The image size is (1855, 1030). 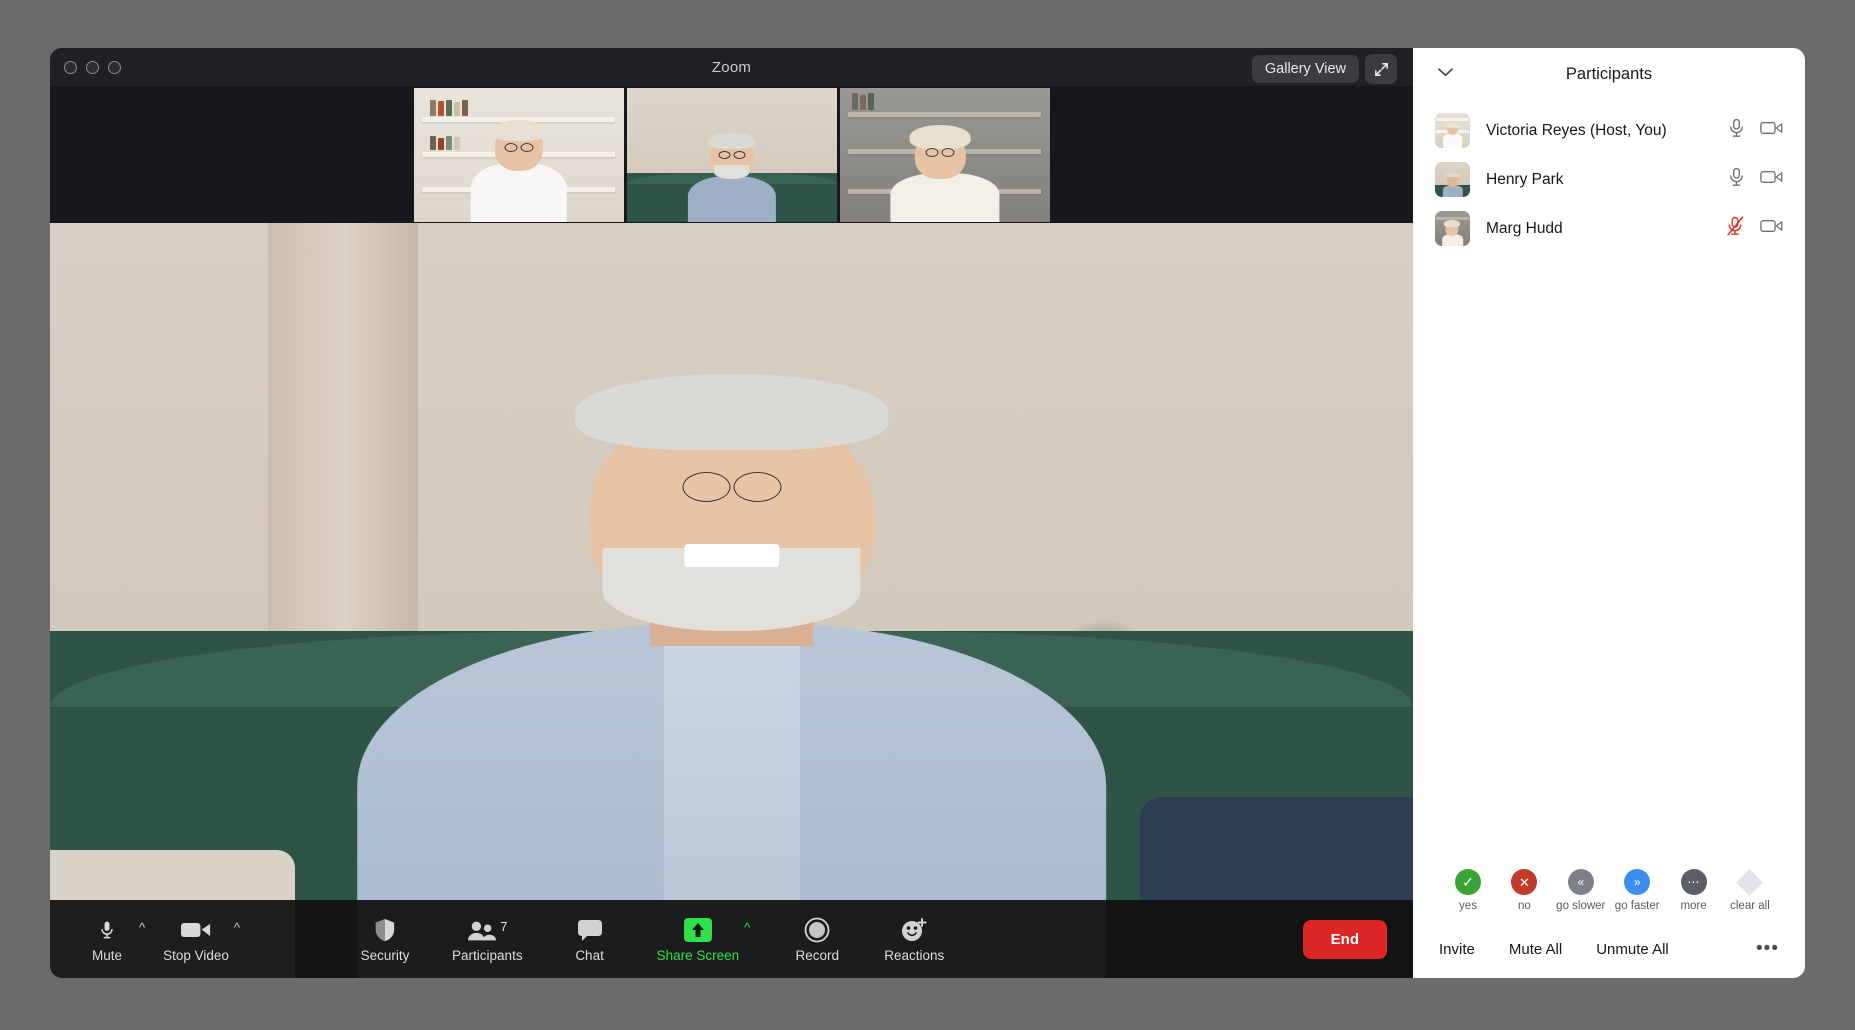 What do you see at coordinates (196, 930) in the screenshot?
I see `video-camera-icon` at bounding box center [196, 930].